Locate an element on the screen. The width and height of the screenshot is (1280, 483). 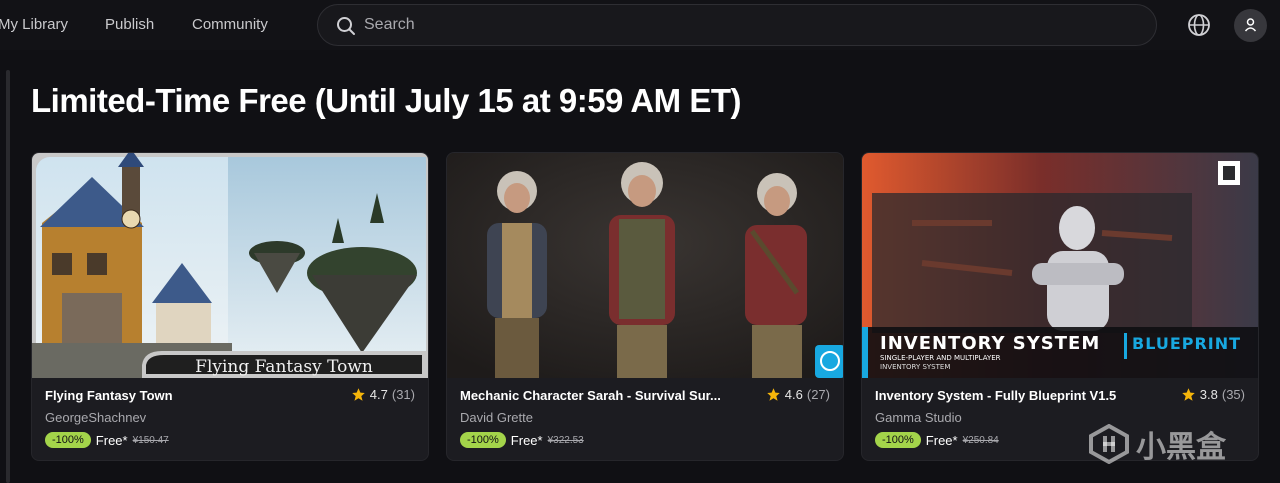
review-count: (35) is located at coordinates (1233, 394).